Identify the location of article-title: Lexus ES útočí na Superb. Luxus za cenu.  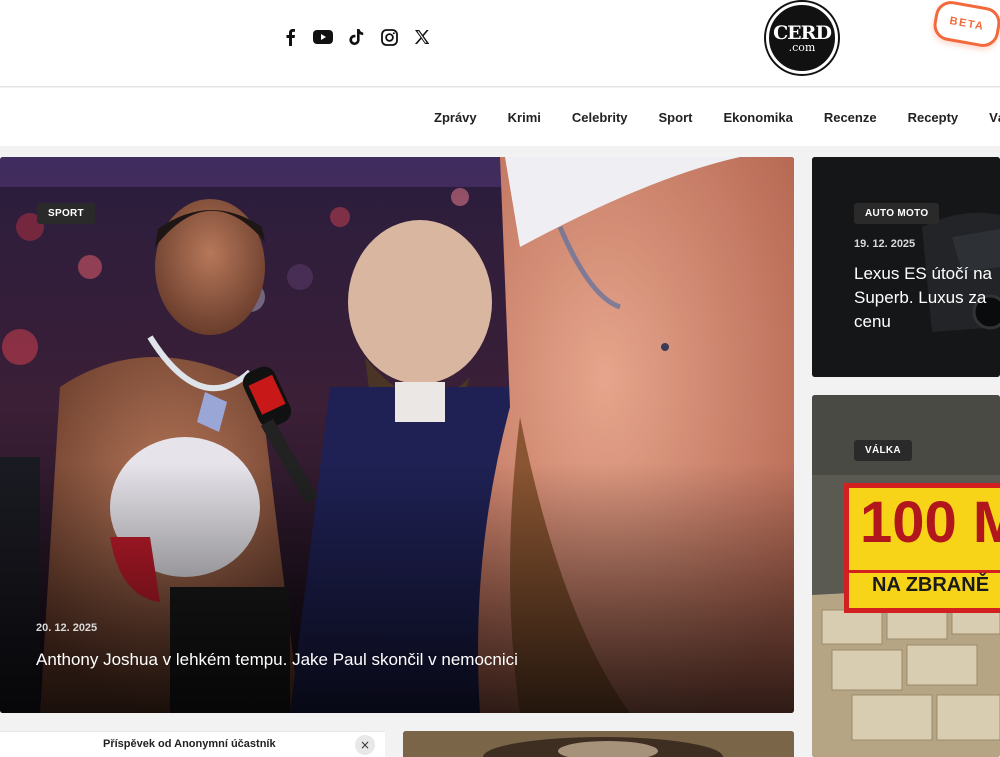
(927, 298).